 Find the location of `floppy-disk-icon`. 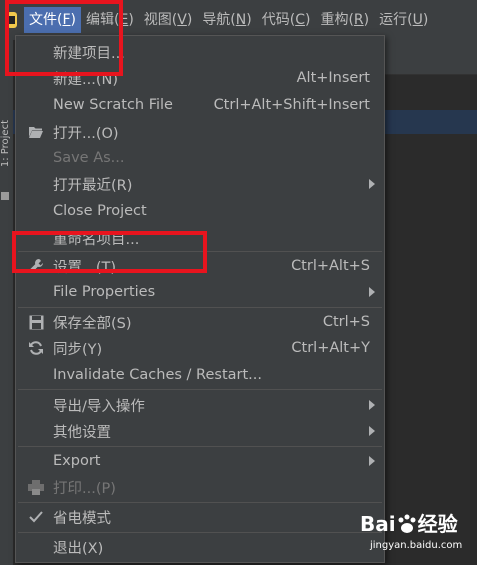

floppy-disk-icon is located at coordinates (36, 322).